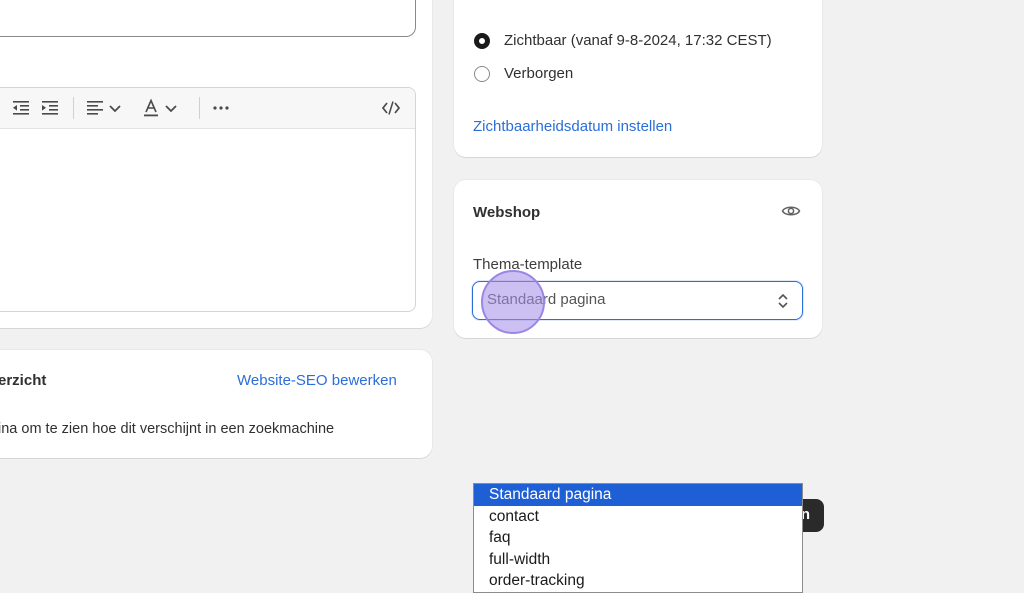  Describe the element at coordinates (507, 212) in the screenshot. I see `webshop-card-title: Webshop` at that location.